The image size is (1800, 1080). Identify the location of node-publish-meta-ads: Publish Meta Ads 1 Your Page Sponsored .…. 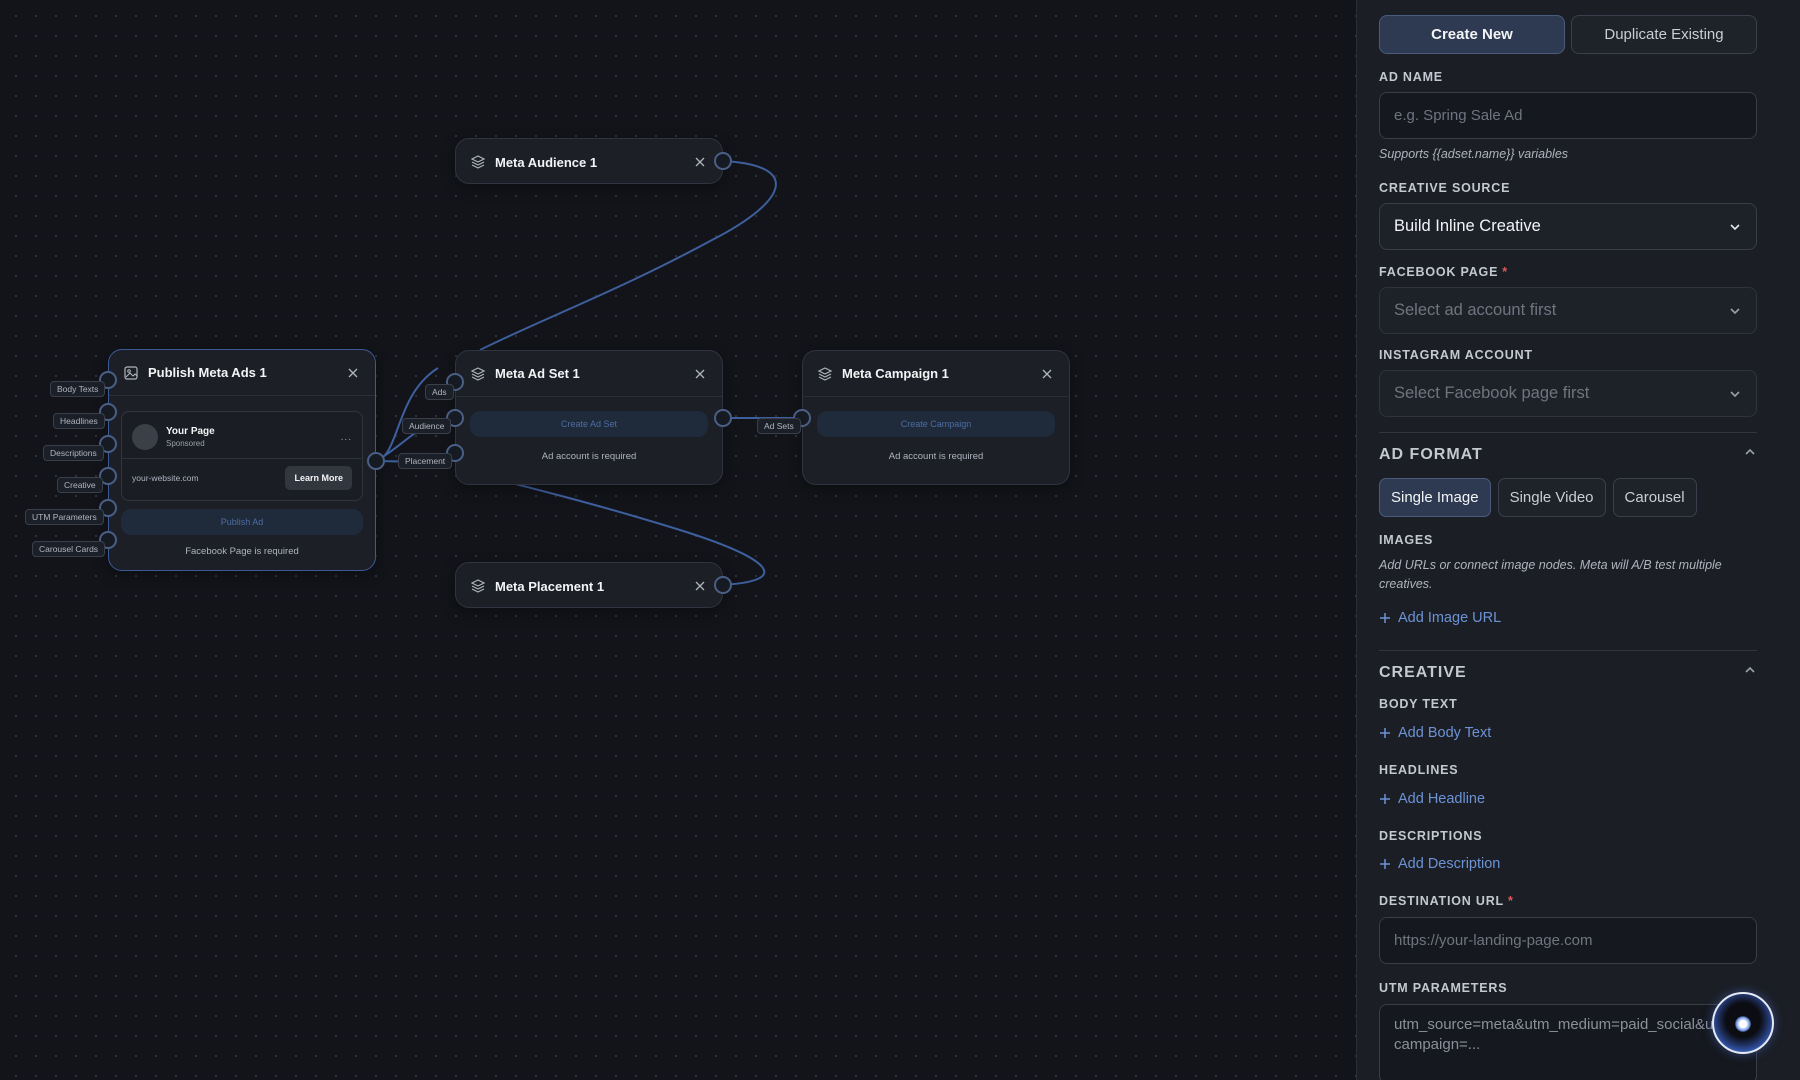
(242, 460).